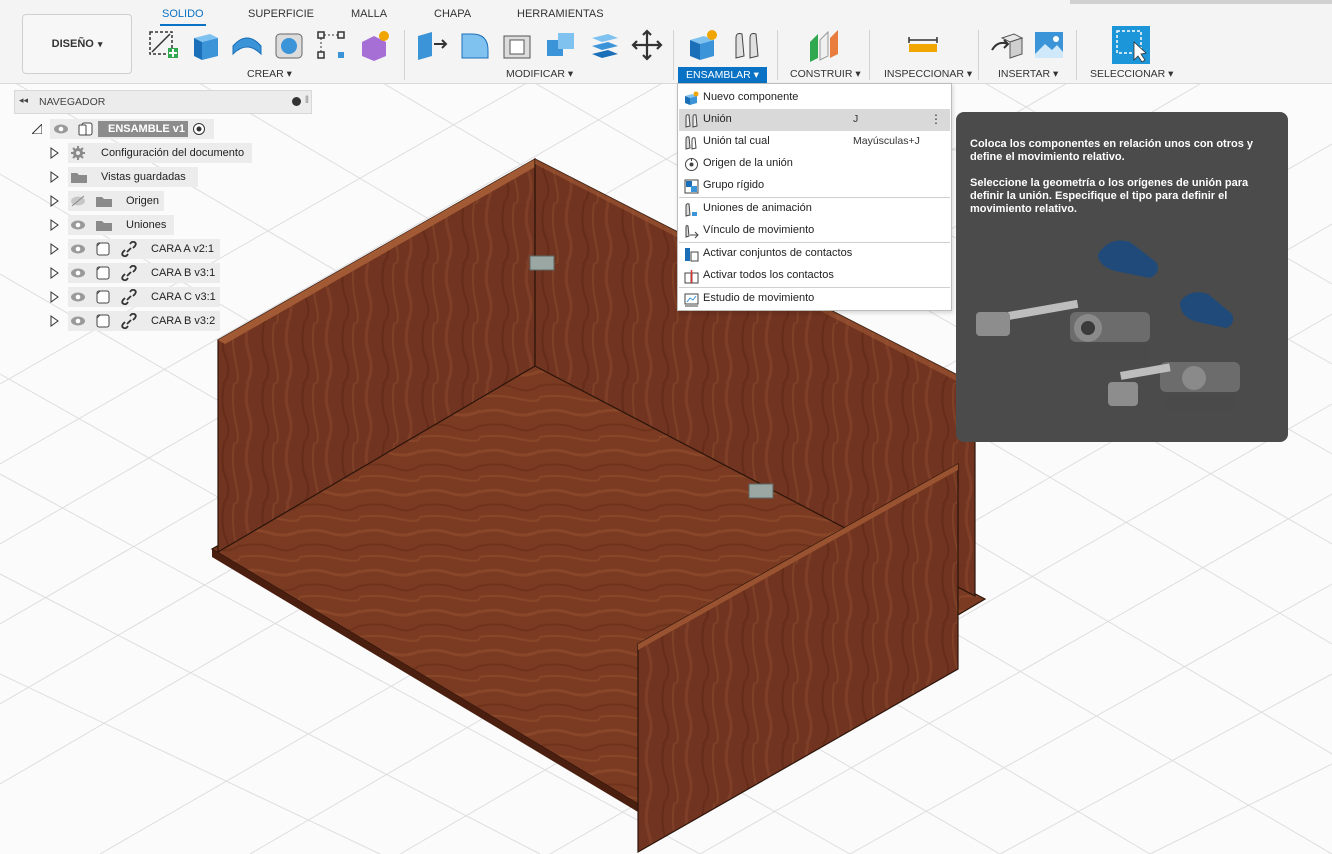 The width and height of the screenshot is (1332, 854). I want to click on tree-item-label: CARA C v3:1, so click(183, 297).